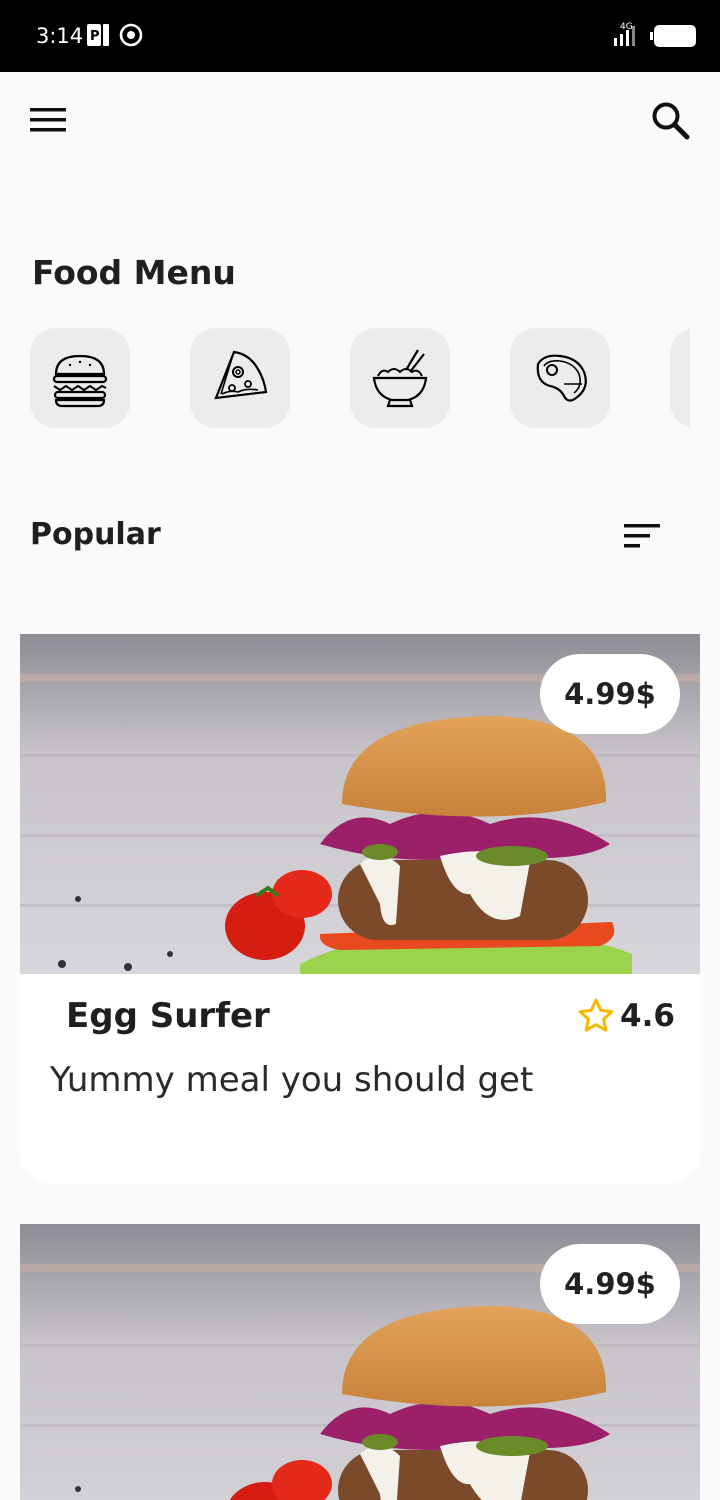  I want to click on hamburger-icon, so click(48, 120).